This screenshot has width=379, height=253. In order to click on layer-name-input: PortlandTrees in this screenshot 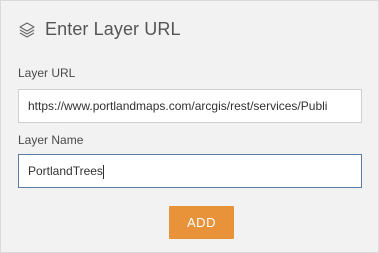, I will do `click(190, 171)`.